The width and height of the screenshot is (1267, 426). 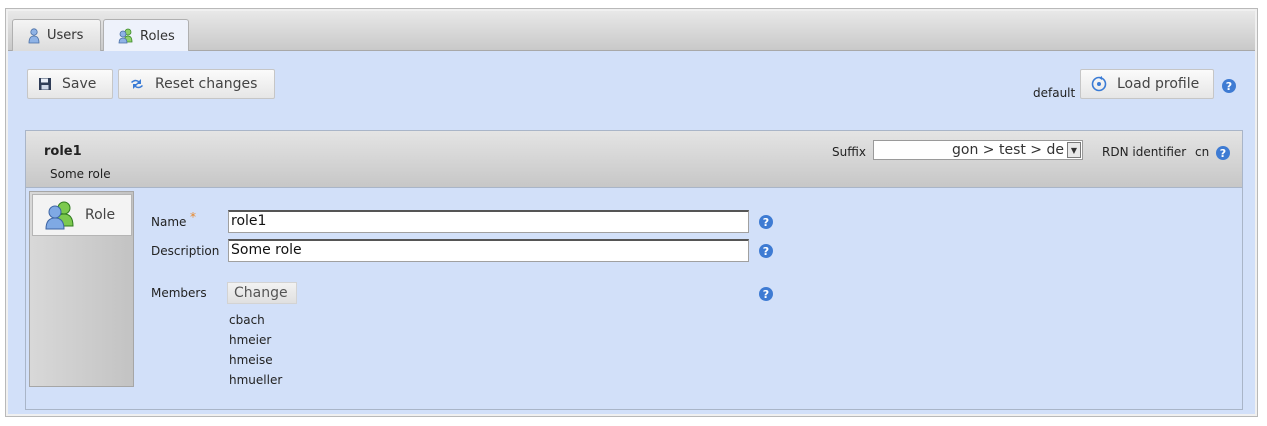 What do you see at coordinates (631, 31) in the screenshot?
I see `tab-bar: Users Roles` at bounding box center [631, 31].